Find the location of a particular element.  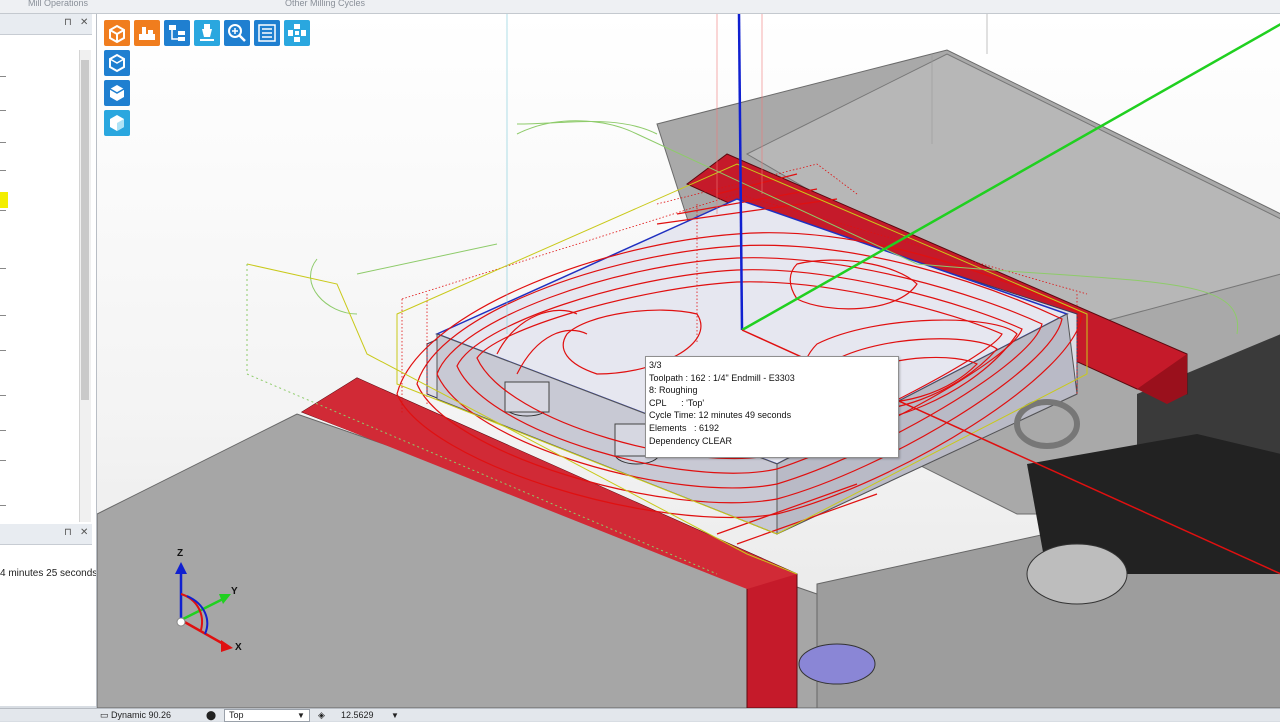

solid-box-icon is located at coordinates (117, 33).